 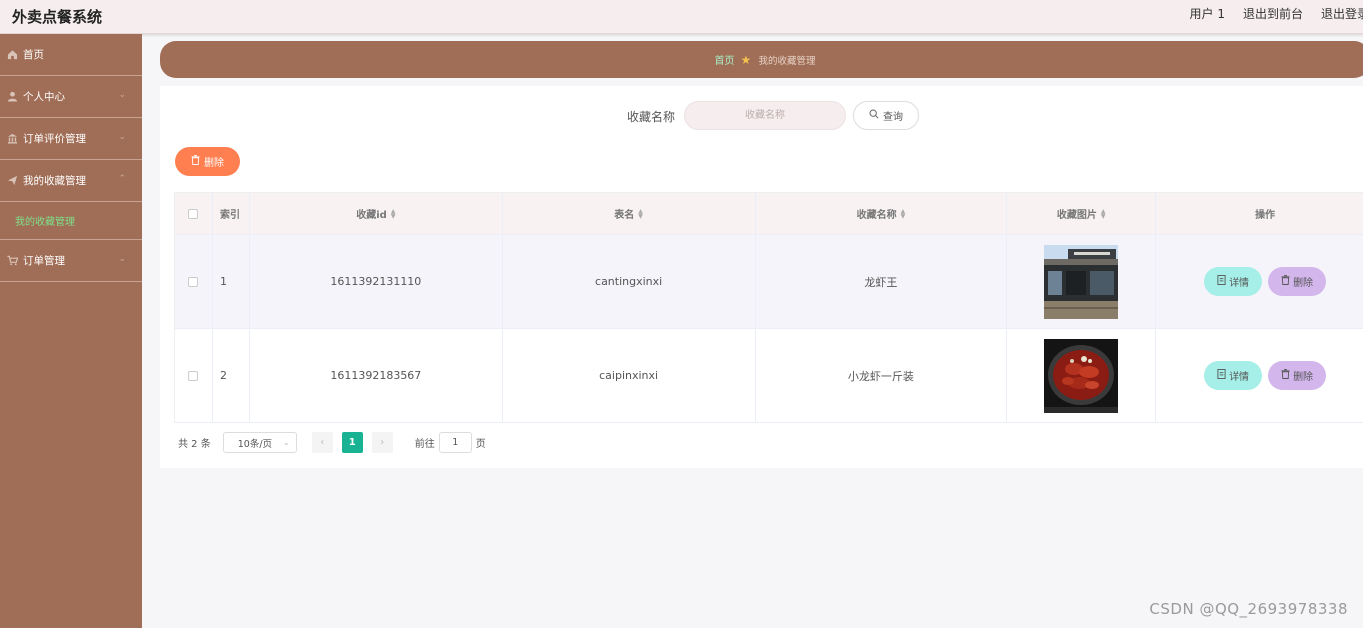 What do you see at coordinates (893, 117) in the screenshot?
I see `search-button-label: 查询` at bounding box center [893, 117].